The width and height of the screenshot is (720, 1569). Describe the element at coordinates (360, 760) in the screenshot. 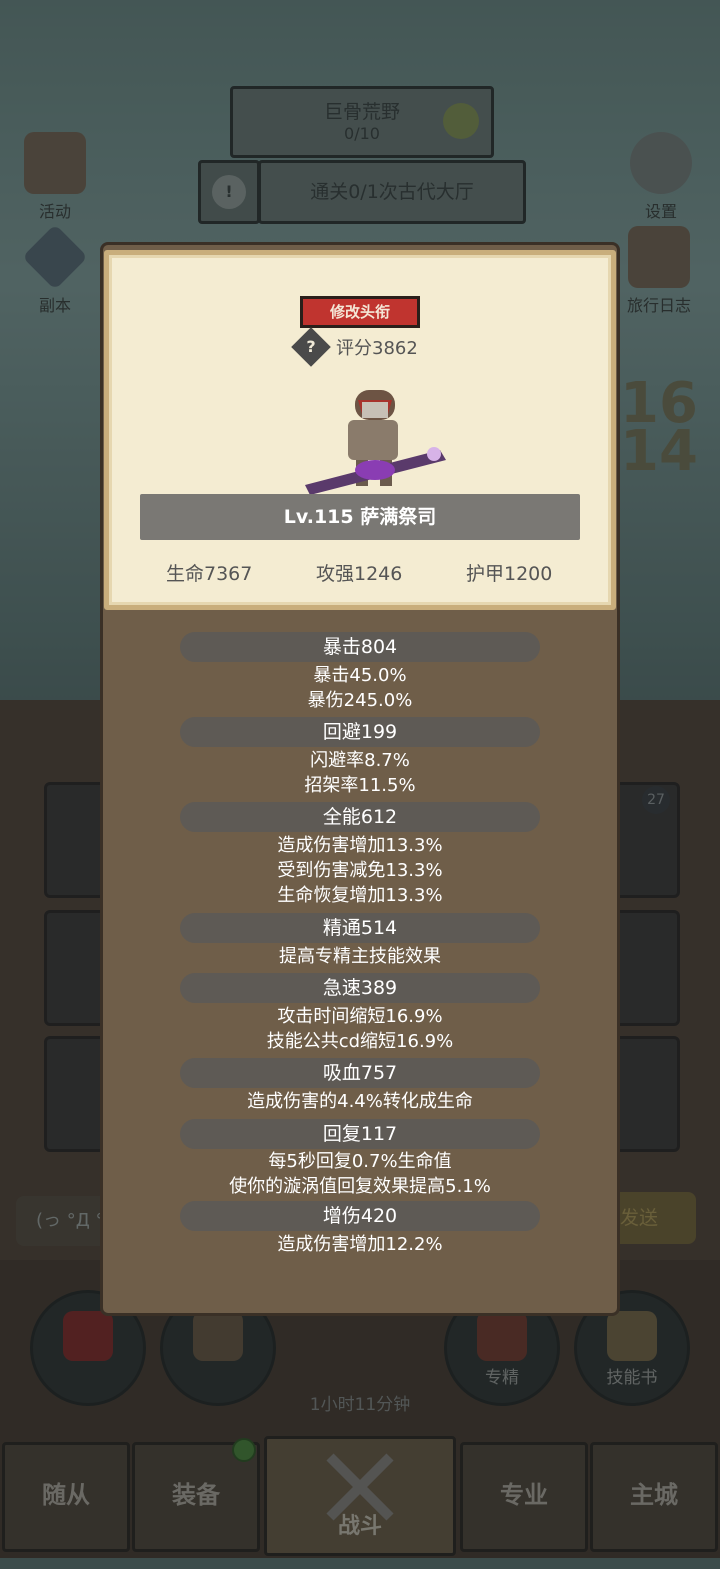

I see `stat-line: 闪避率8.7%` at that location.